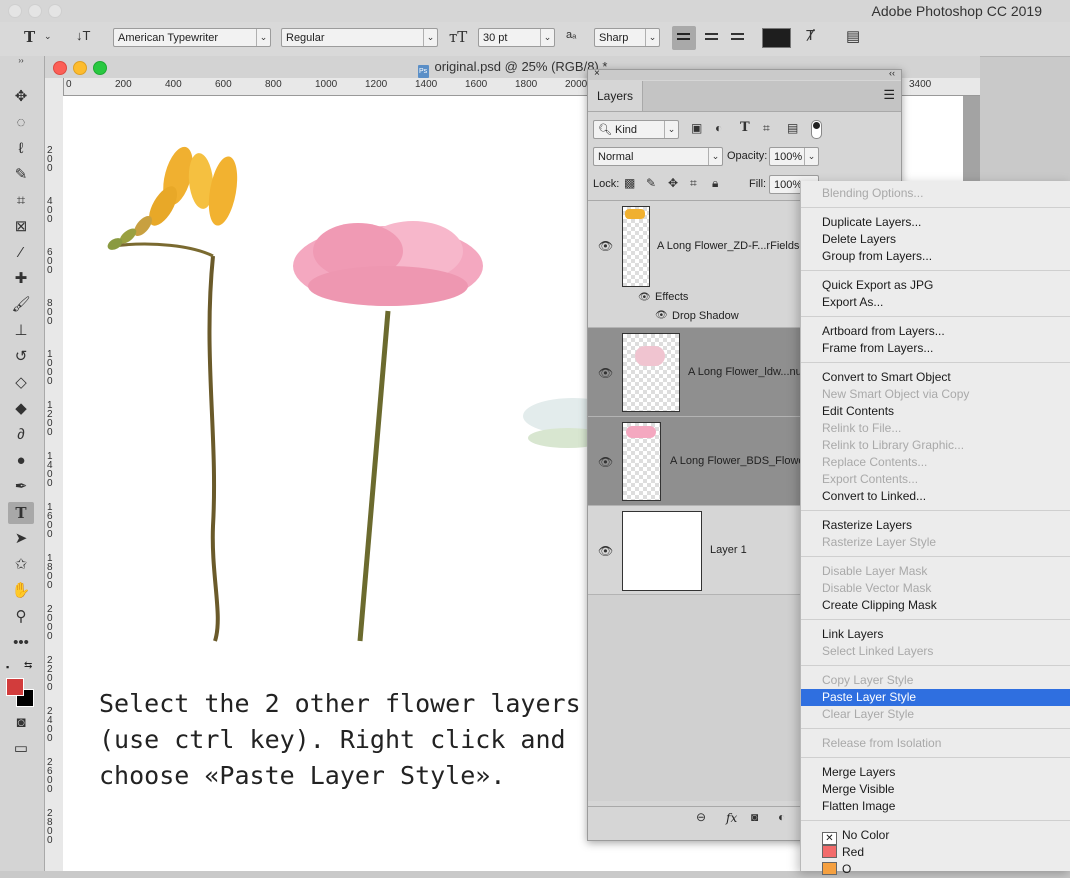  Describe the element at coordinates (21, 435) in the screenshot. I see `blur-tool-icon: ∂` at that location.